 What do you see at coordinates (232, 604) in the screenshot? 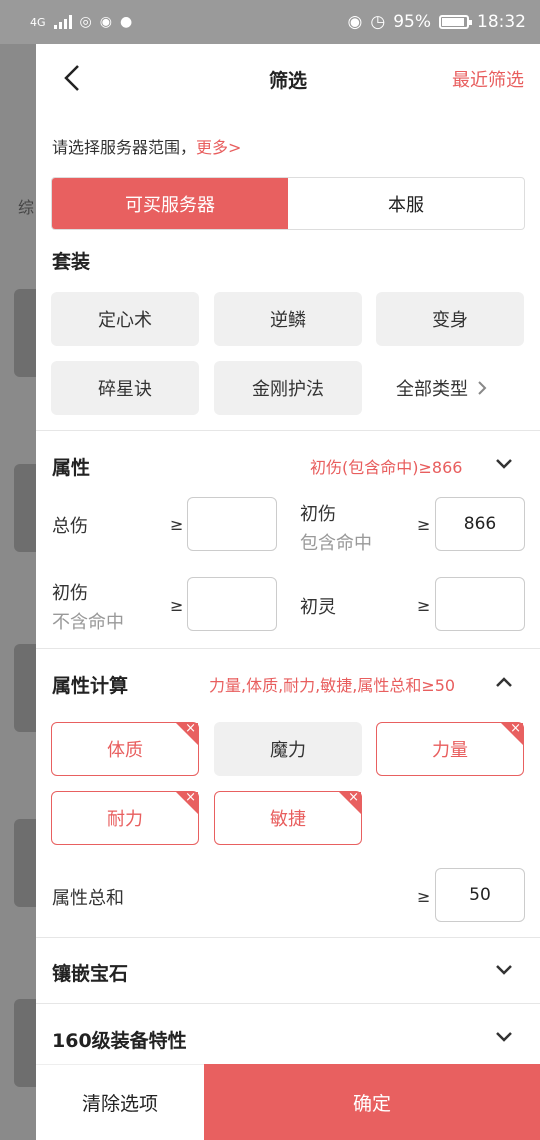
I see `initial-damage-no-hit-input` at bounding box center [232, 604].